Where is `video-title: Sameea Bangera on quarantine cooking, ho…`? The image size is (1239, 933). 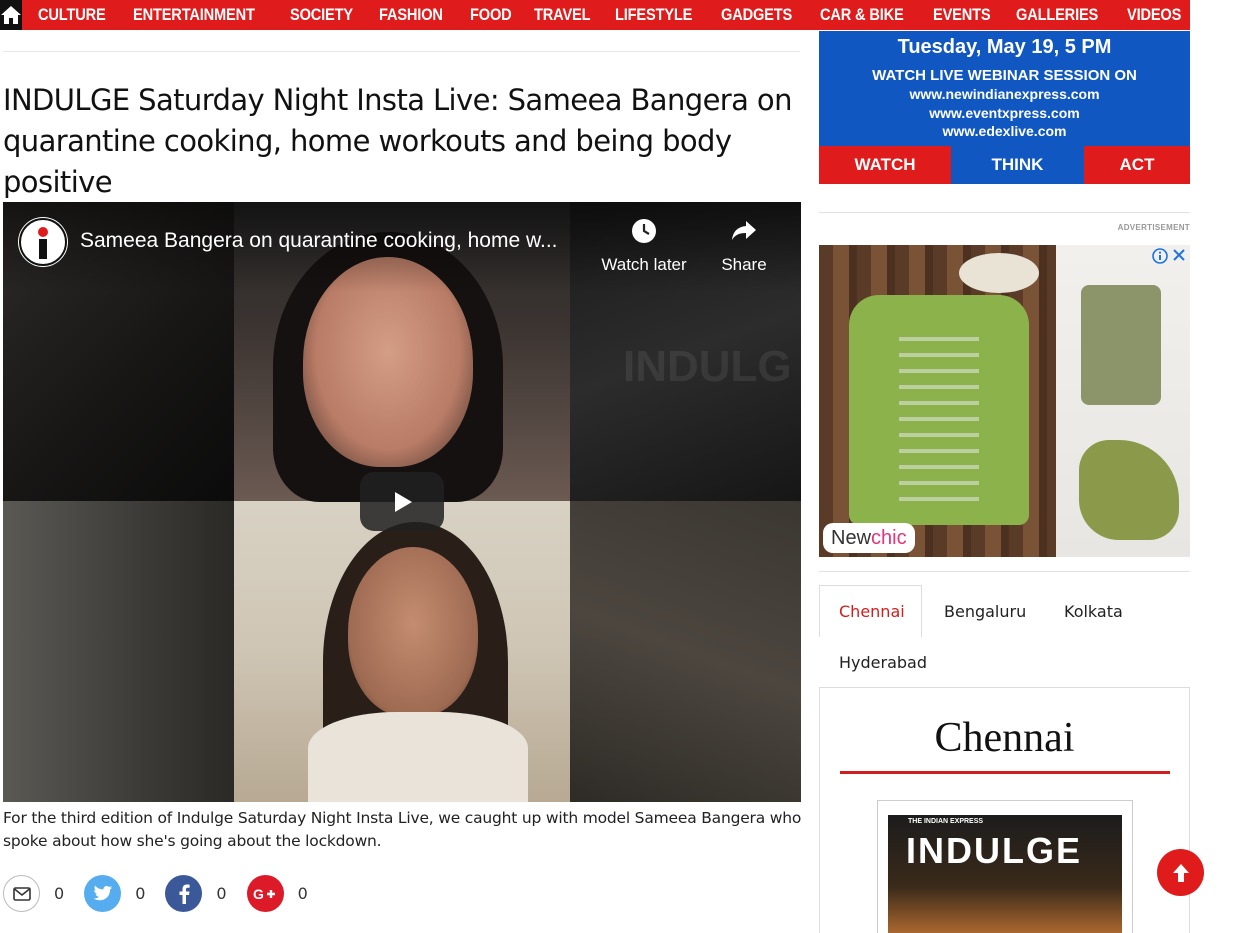
video-title: Sameea Bangera on quarantine cooking, ho… is located at coordinates (318, 241).